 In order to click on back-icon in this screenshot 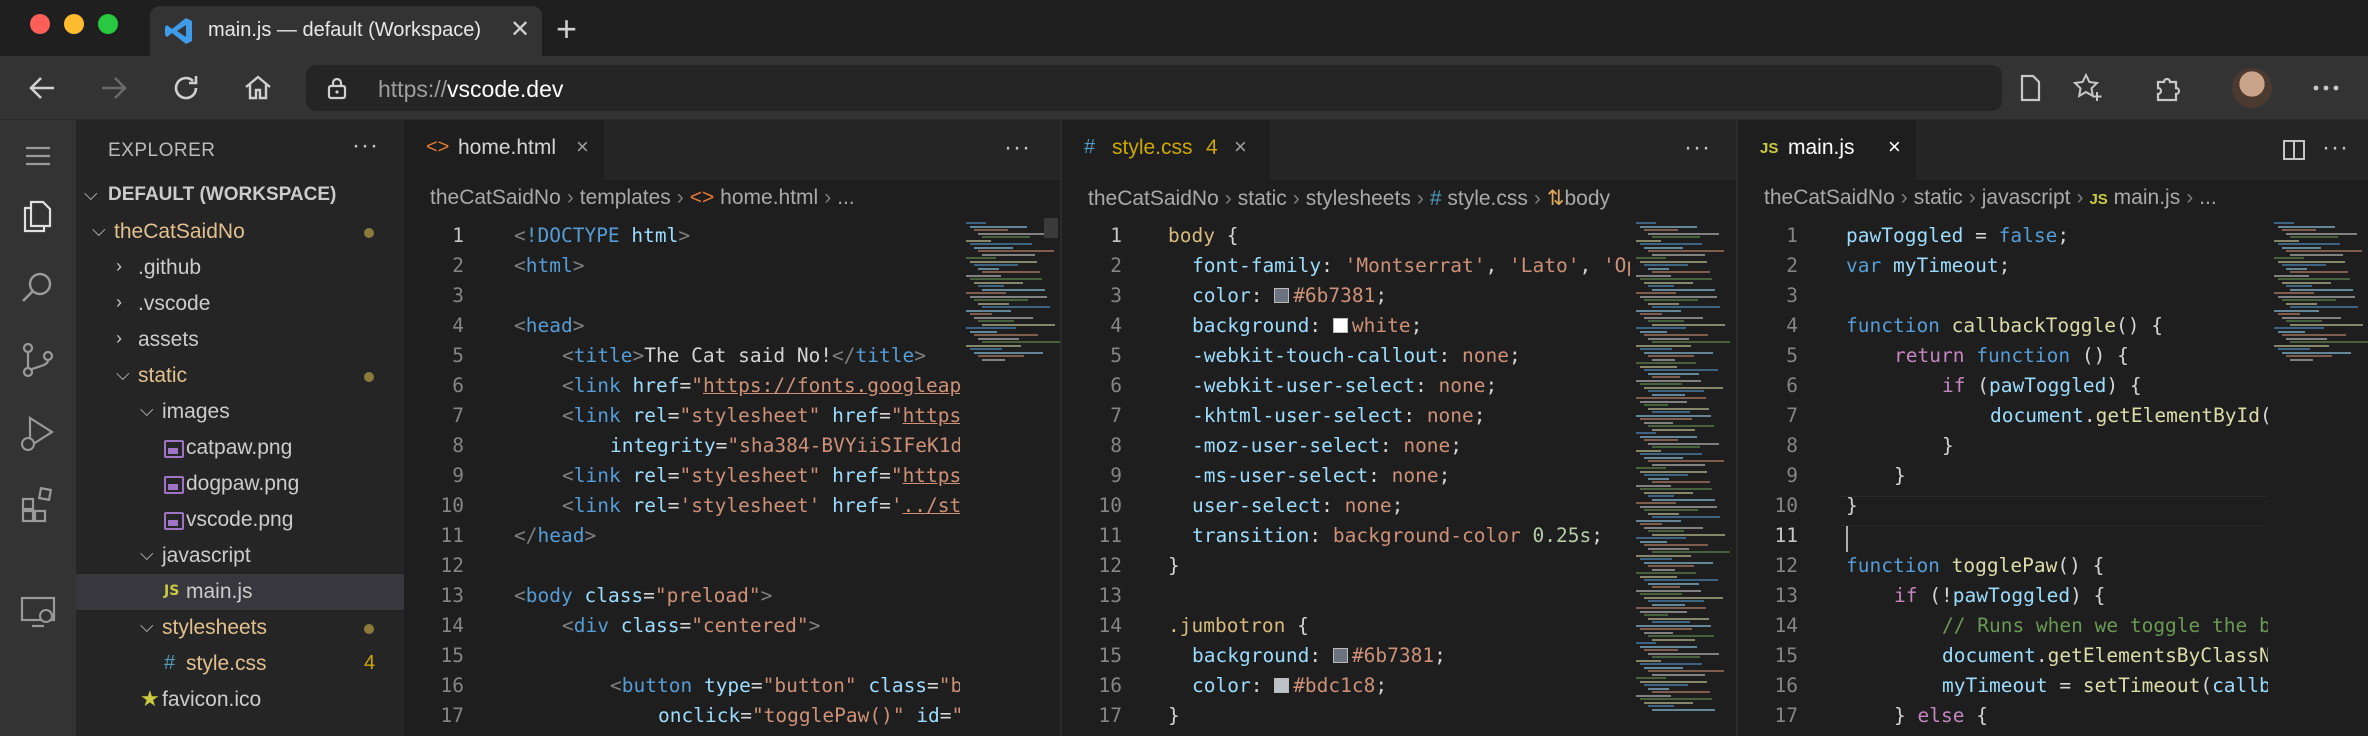, I will do `click(42, 88)`.